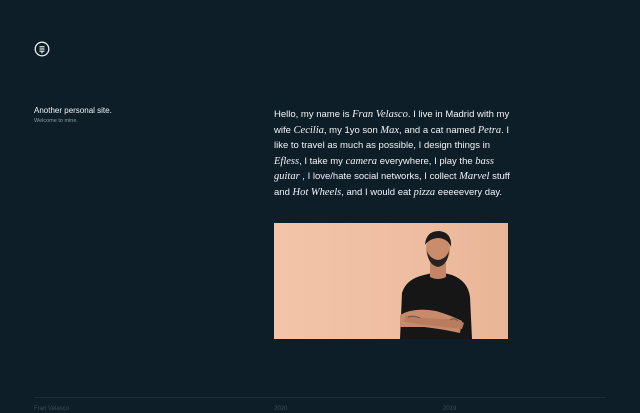 The image size is (640, 413). What do you see at coordinates (361, 161) in the screenshot?
I see `camera-highlight: camera` at bounding box center [361, 161].